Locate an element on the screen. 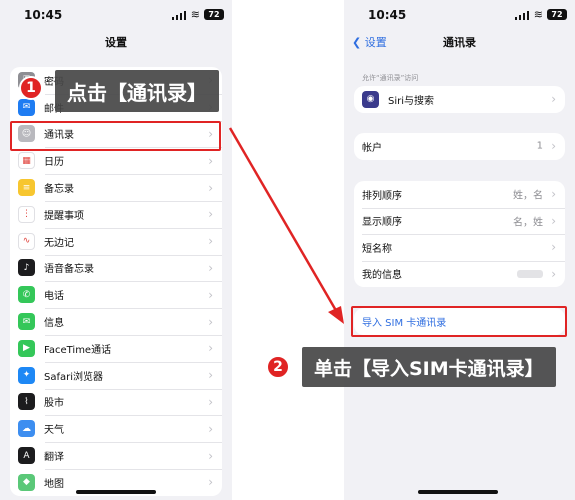  step1-callout: 点击【通讯录】 is located at coordinates (137, 91).